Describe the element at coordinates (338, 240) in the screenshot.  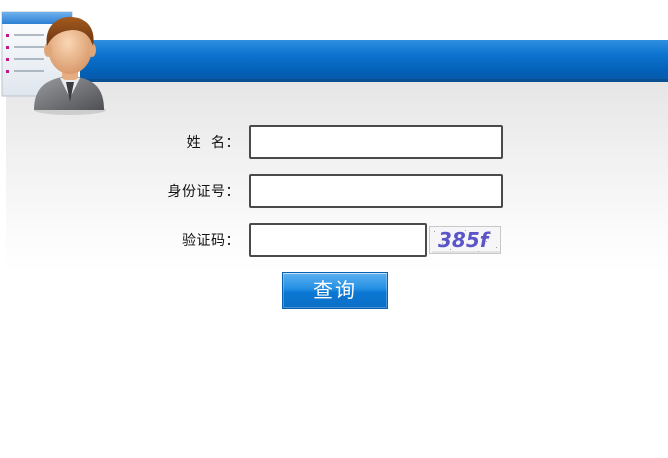
I see `captcha-input` at that location.